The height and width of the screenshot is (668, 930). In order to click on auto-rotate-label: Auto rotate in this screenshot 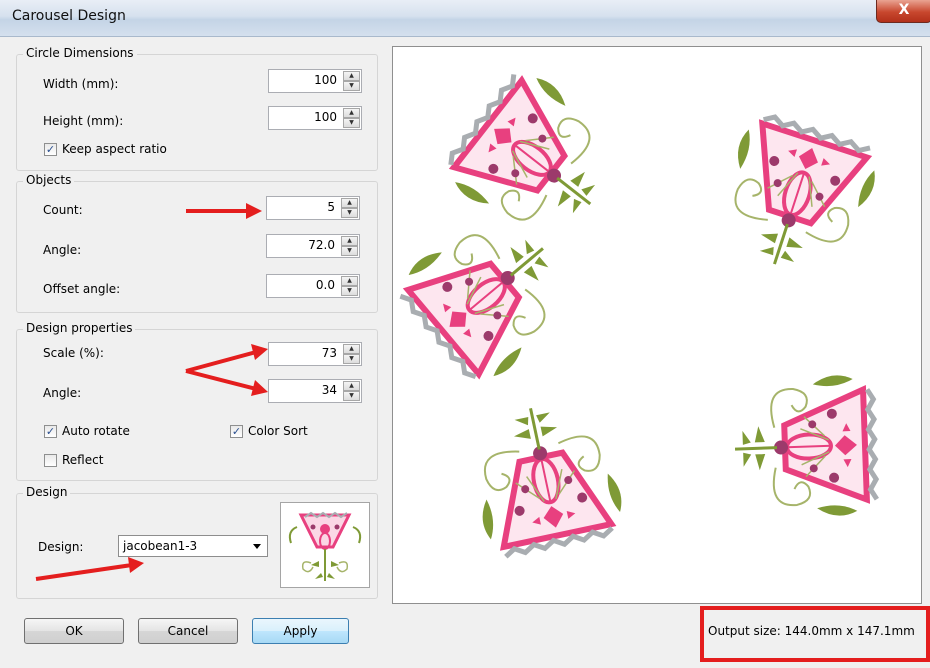, I will do `click(96, 431)`.